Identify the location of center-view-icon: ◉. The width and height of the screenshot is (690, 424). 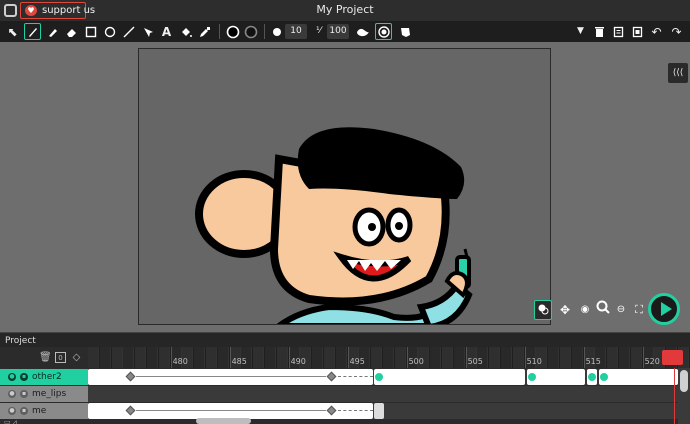
(585, 310).